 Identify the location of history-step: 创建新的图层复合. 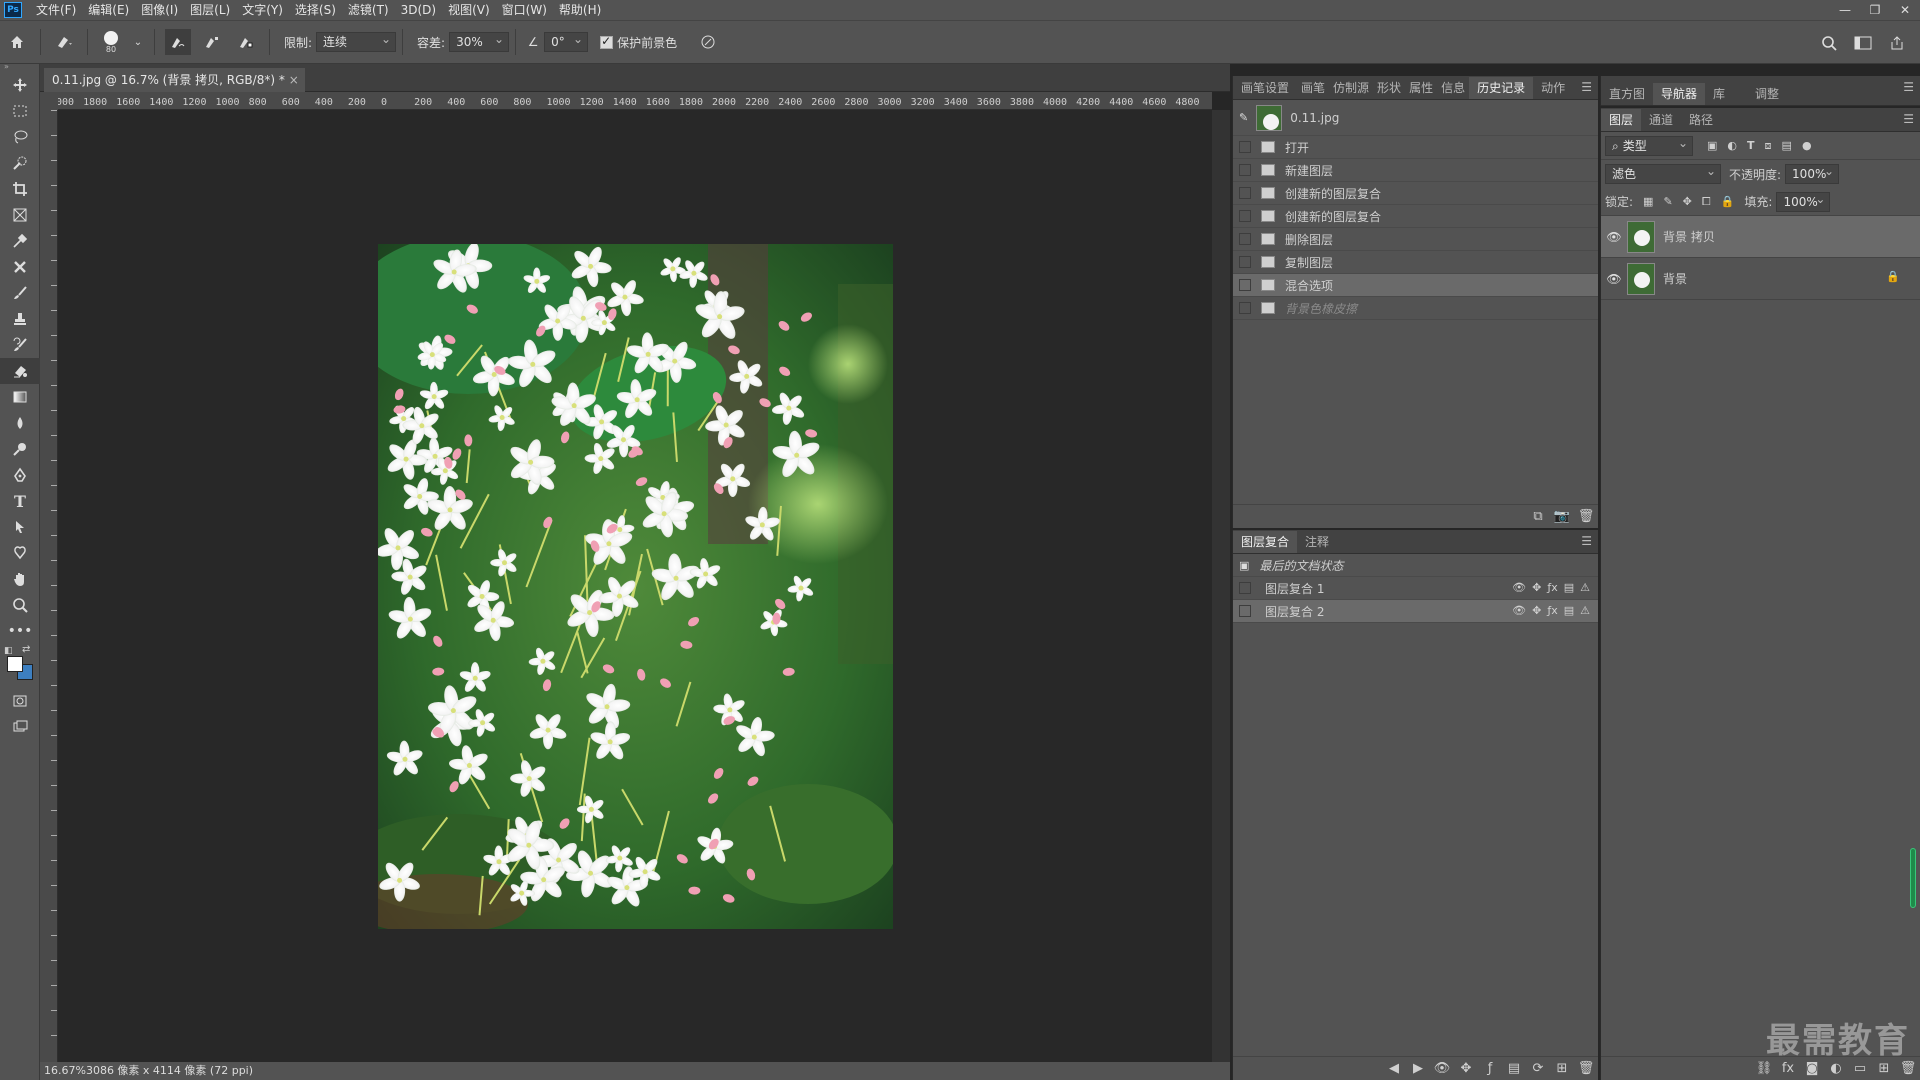
(1415, 216).